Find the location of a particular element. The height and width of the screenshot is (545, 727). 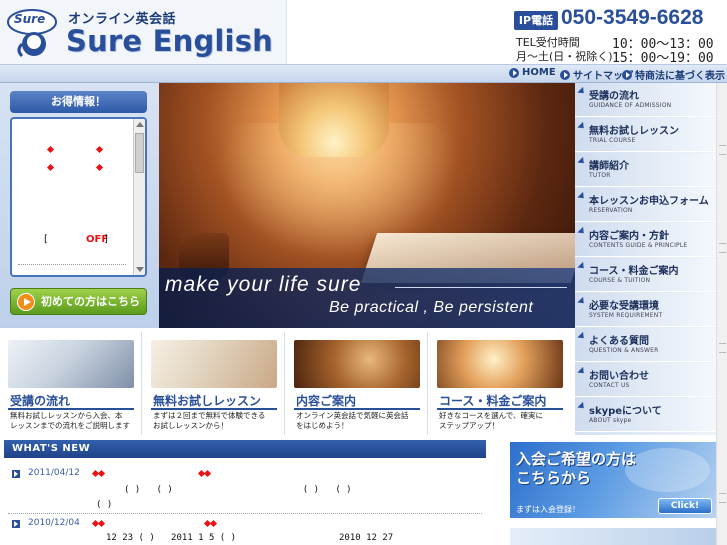

scroll-up-icon is located at coordinates (140, 124).